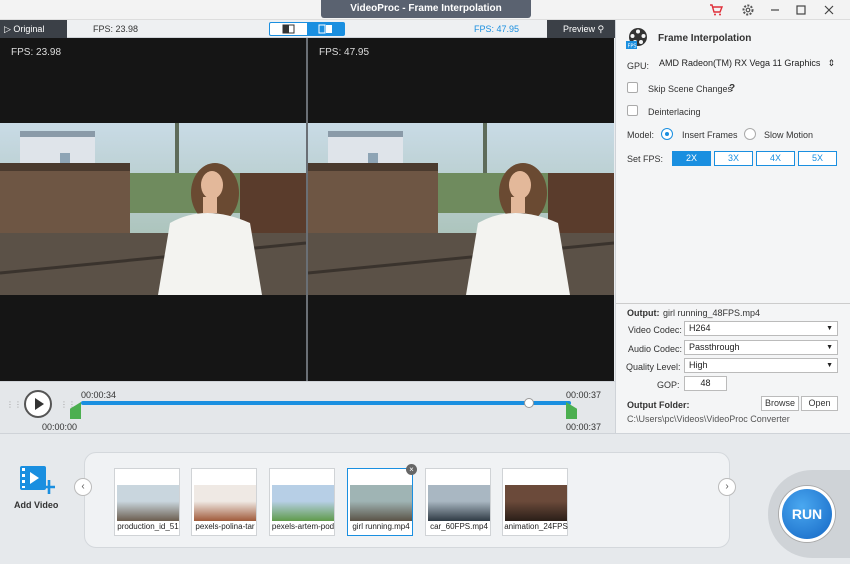  I want to click on audio-codec-label: Audio Codec:, so click(655, 349).